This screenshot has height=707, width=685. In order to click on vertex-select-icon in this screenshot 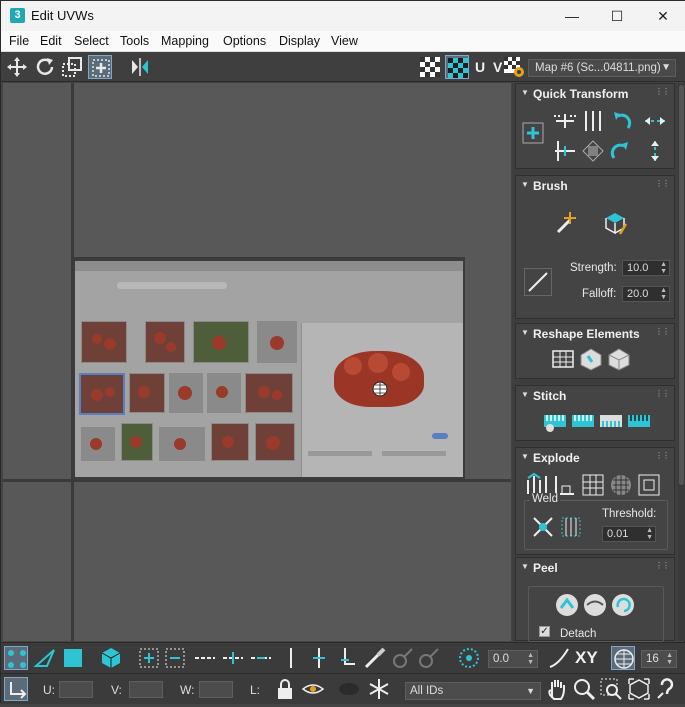, I will do `click(16, 658)`.